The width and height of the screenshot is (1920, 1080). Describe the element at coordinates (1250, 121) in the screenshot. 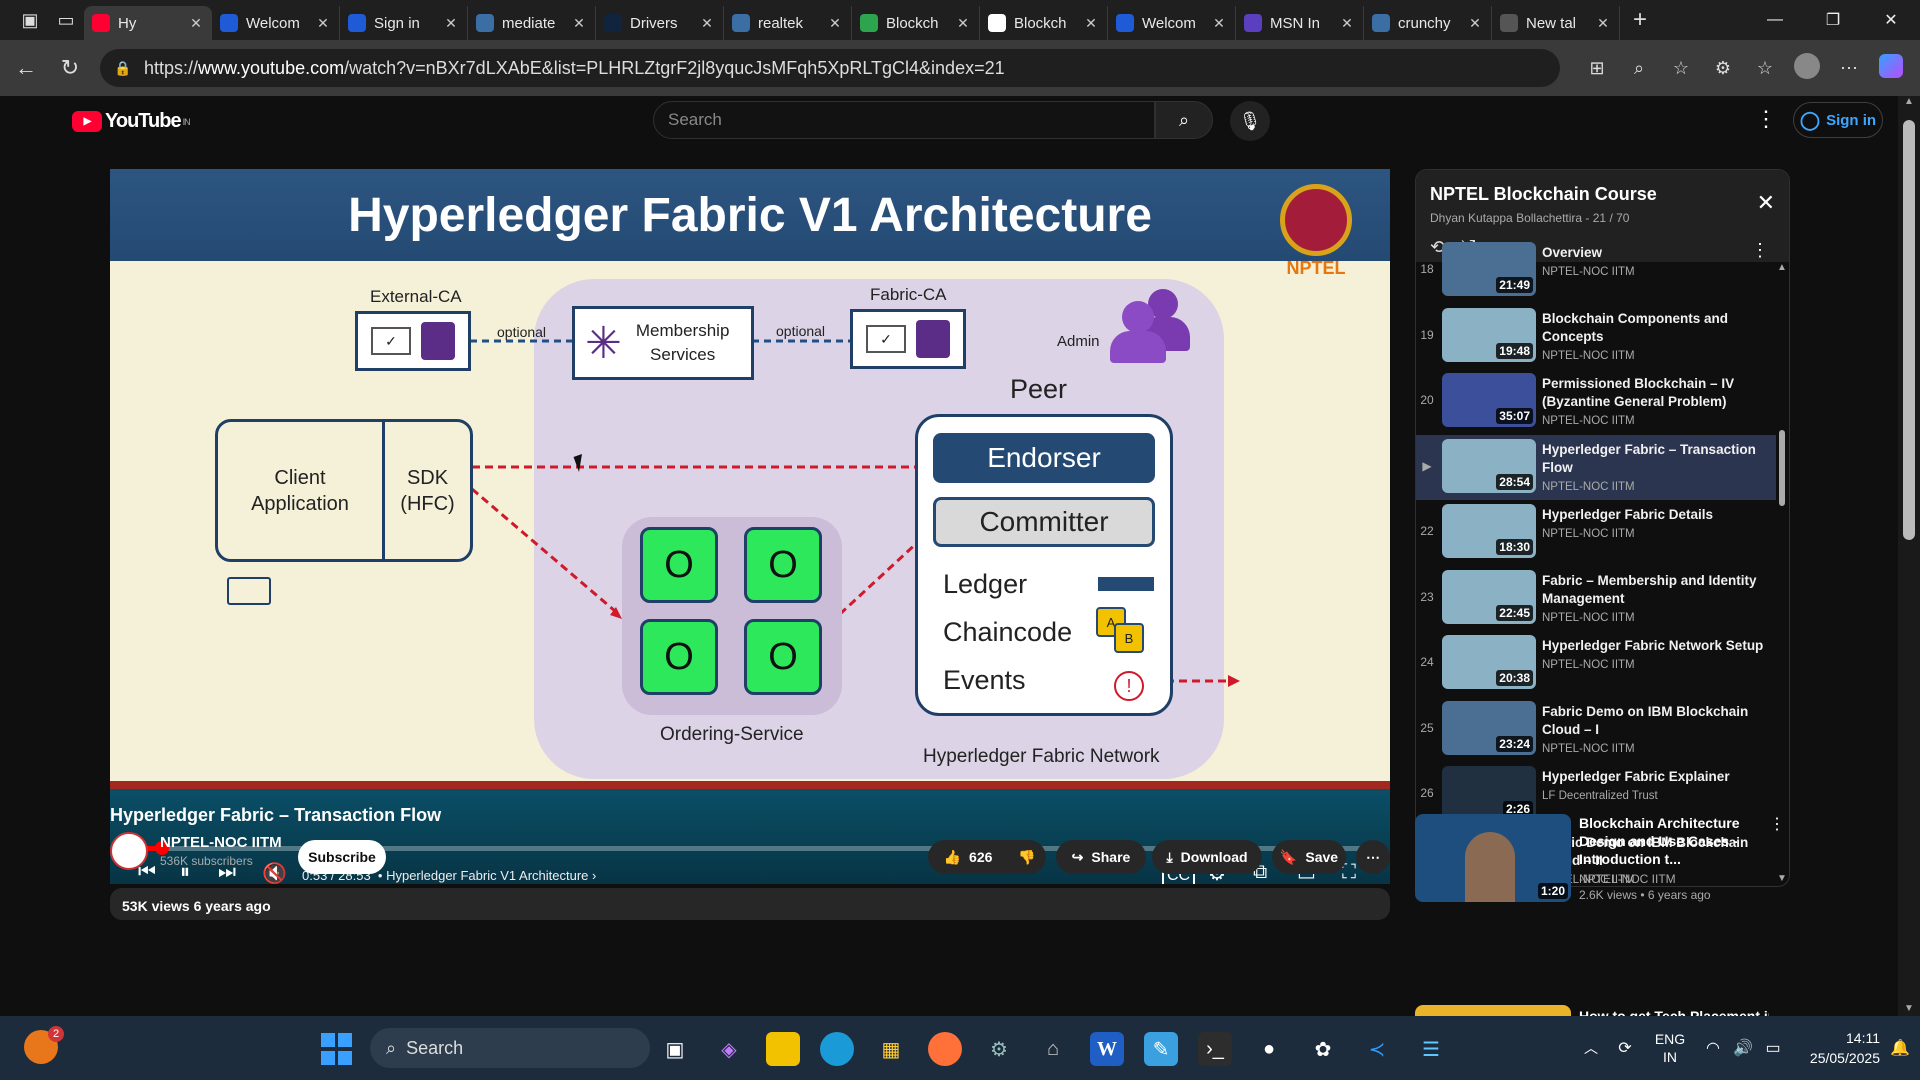

I see `voice-search-button: 🎙` at that location.